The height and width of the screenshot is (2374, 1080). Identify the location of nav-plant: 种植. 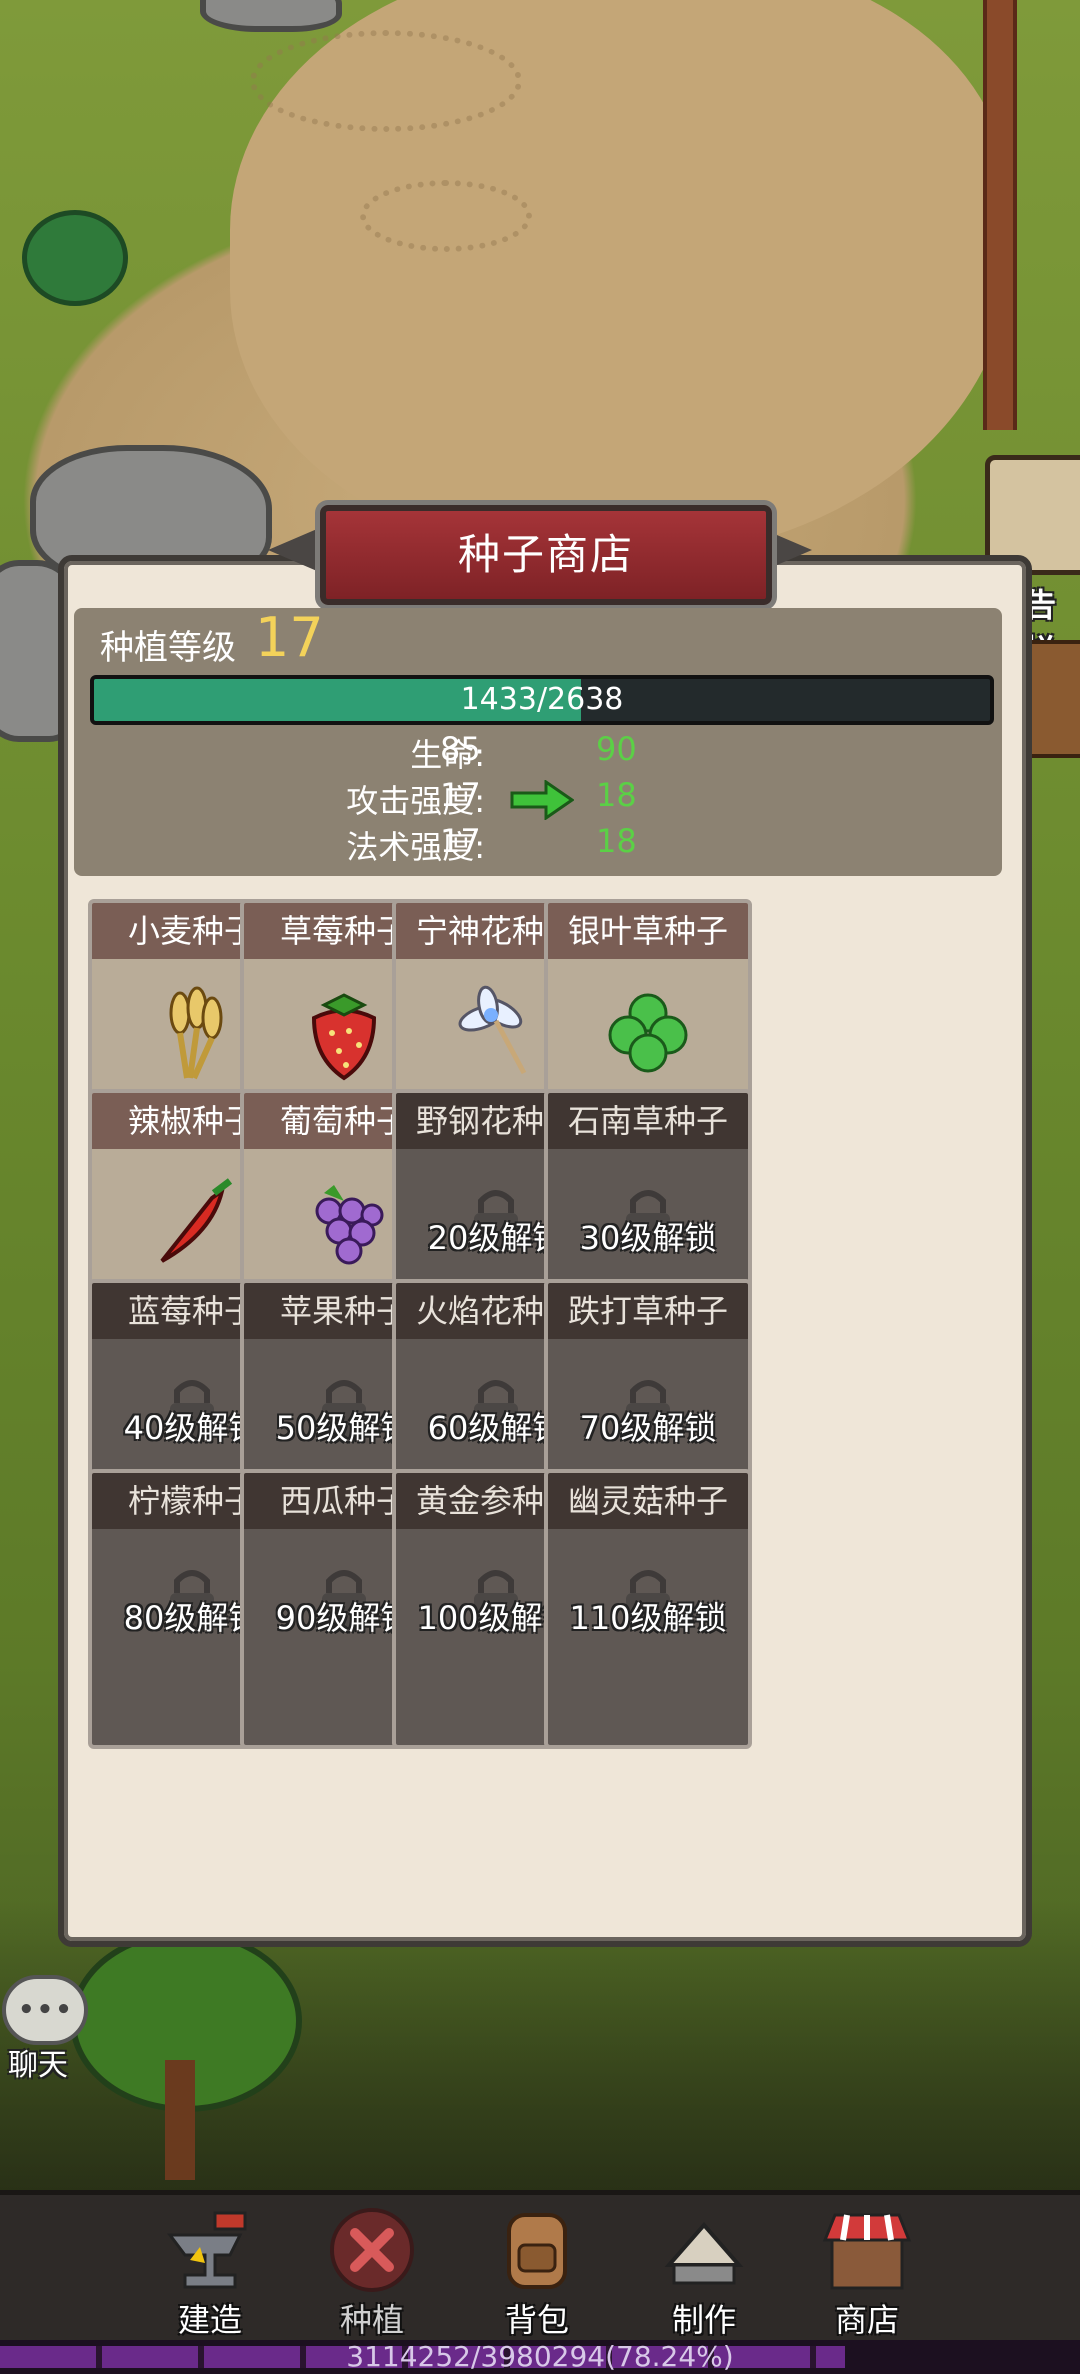
(372, 2270).